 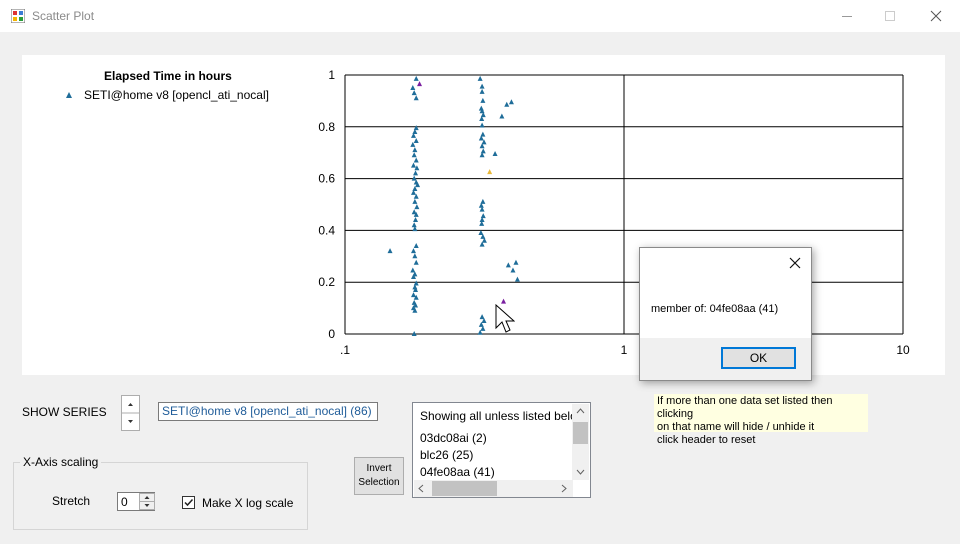 I want to click on stretch-label: Stretch, so click(x=71, y=501).